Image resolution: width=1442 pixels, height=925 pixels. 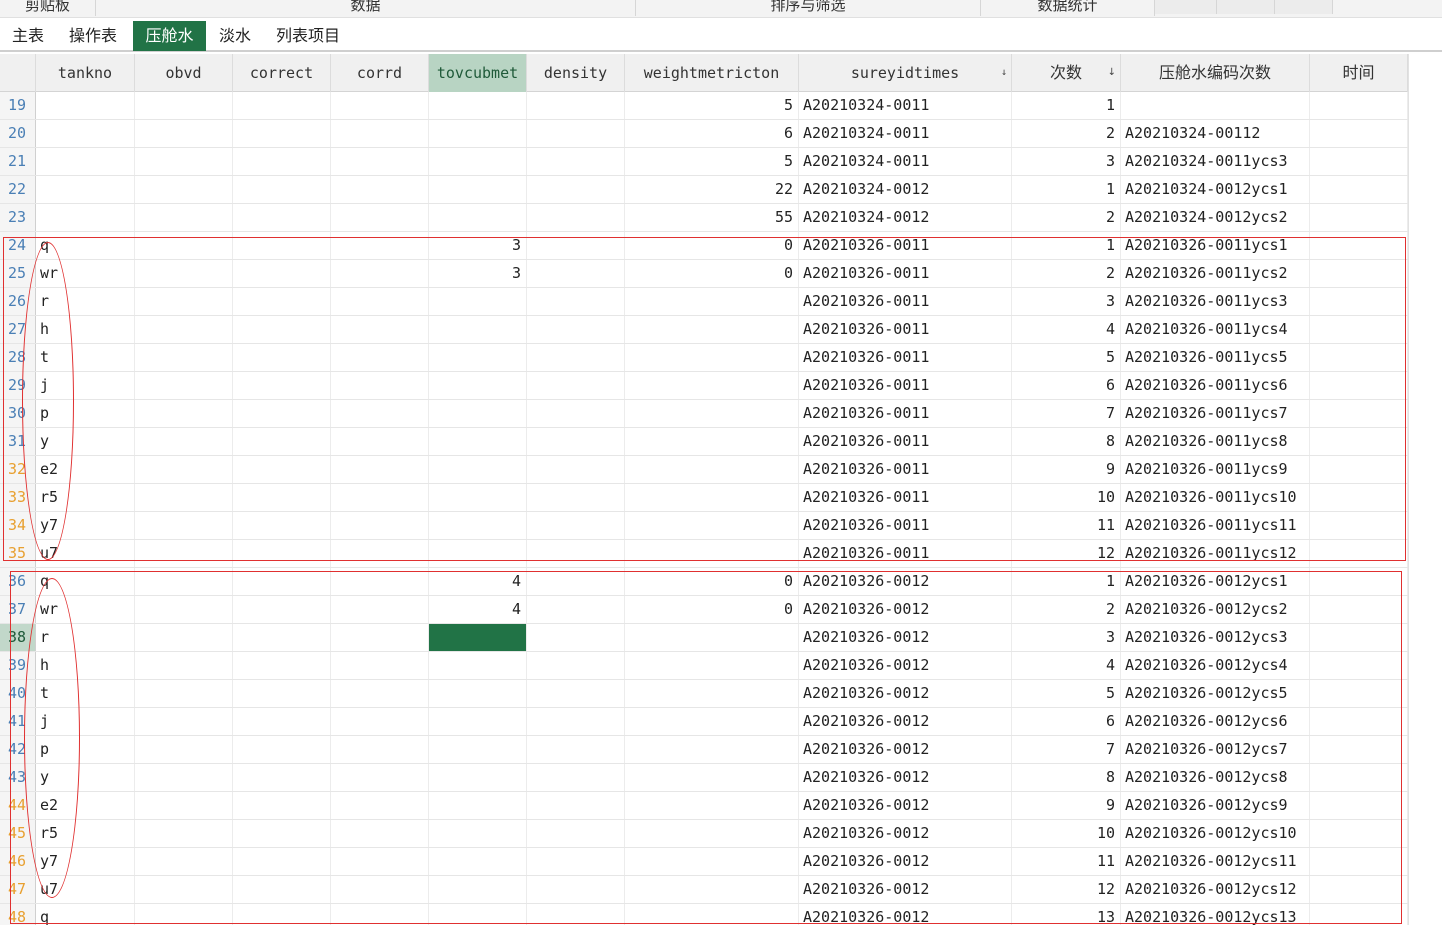 What do you see at coordinates (905, 189) in the screenshot?
I see `cell-sureyidtimes: A20210324-0012` at bounding box center [905, 189].